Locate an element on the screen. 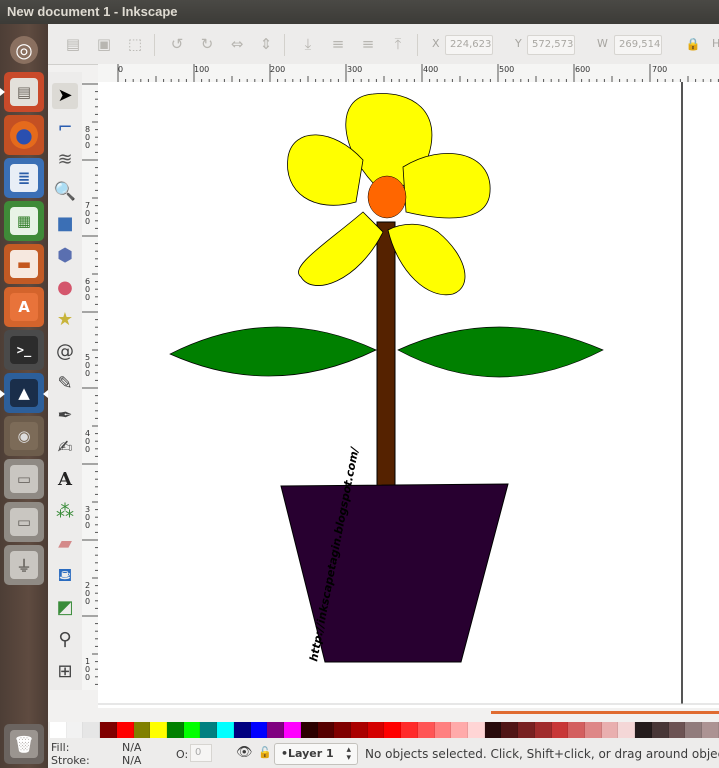 This screenshot has width=719, height=768. stroke-value: N/A is located at coordinates (131, 760).